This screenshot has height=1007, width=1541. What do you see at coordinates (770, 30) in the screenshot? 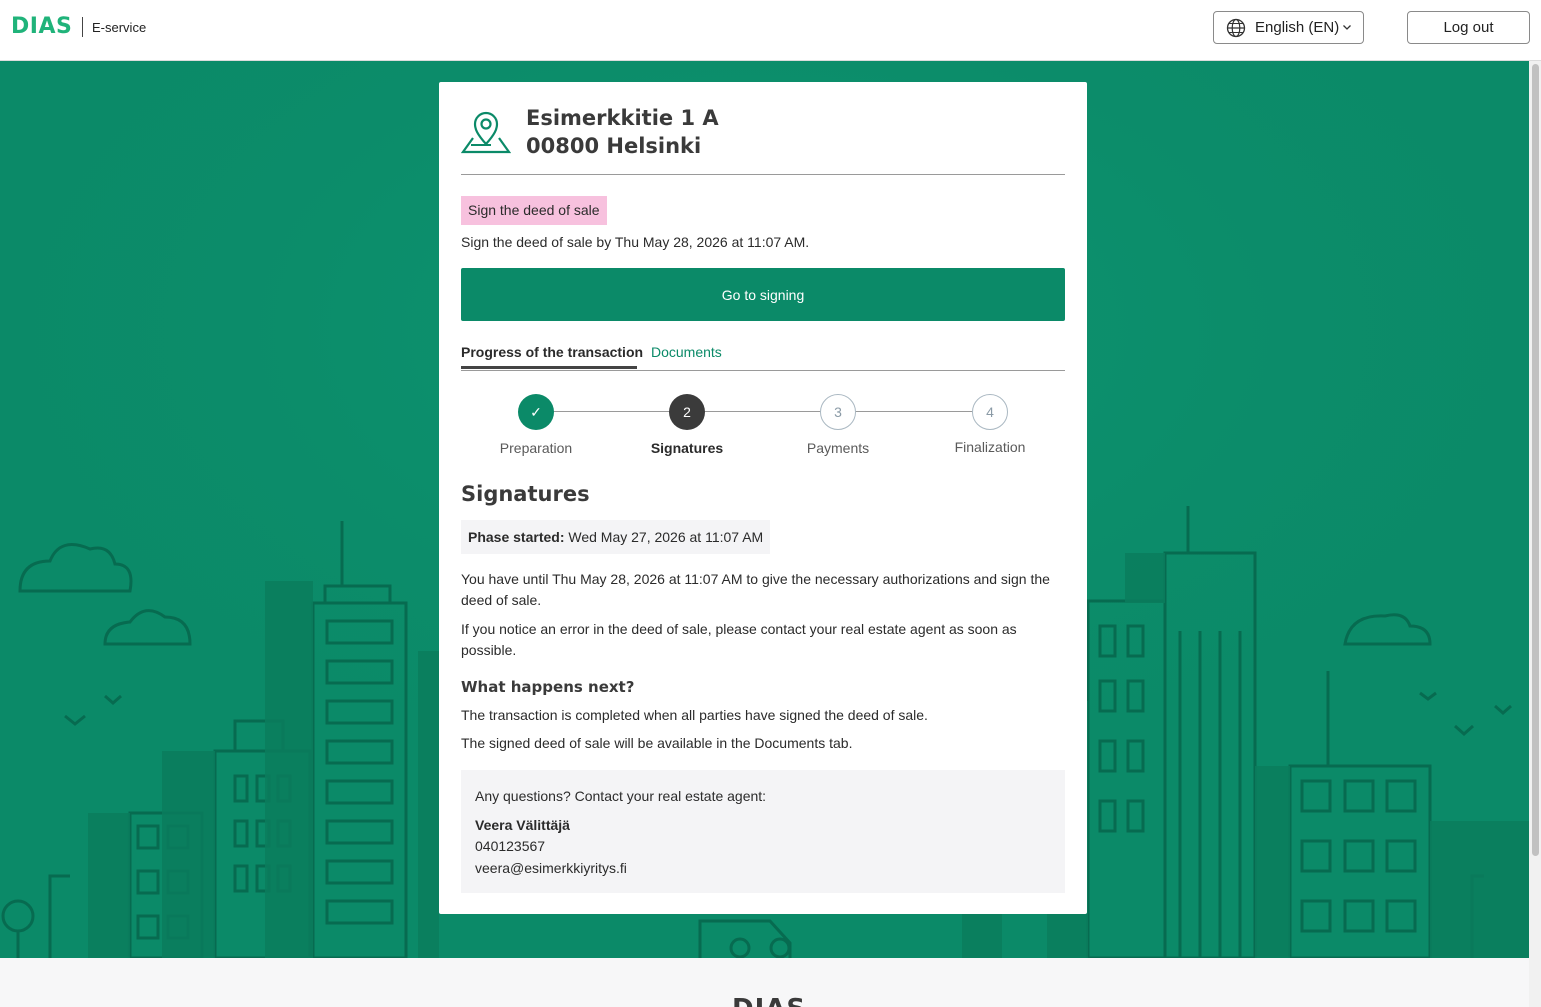
I see `top-header: DIAS E-service English (EN) Log out` at bounding box center [770, 30].